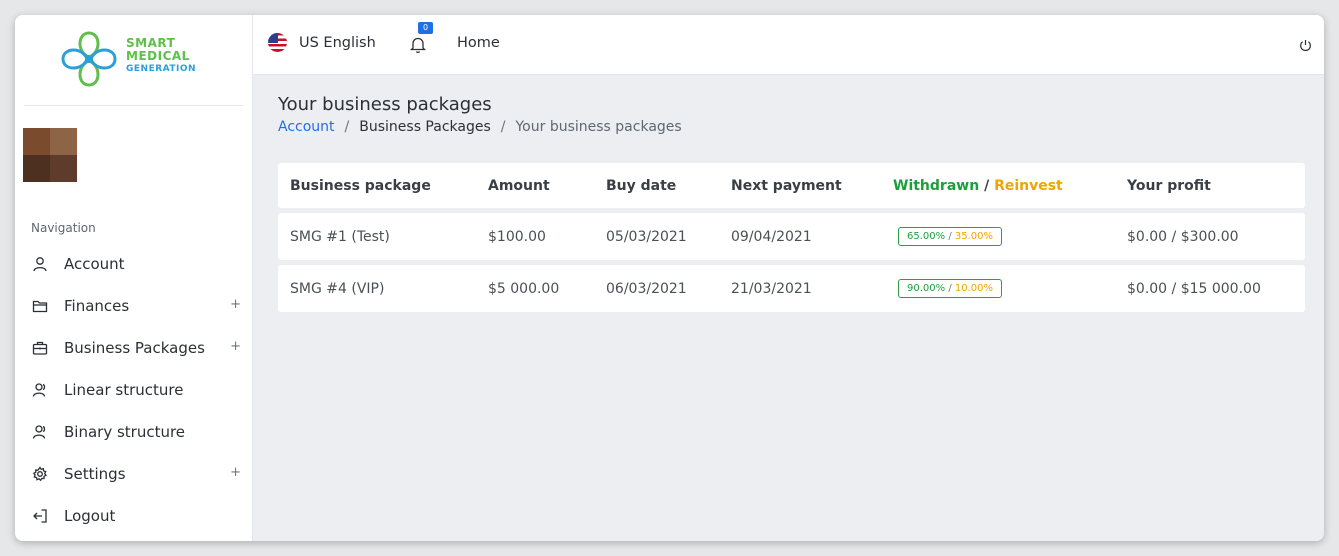  I want to click on folder-icon, so click(40, 306).